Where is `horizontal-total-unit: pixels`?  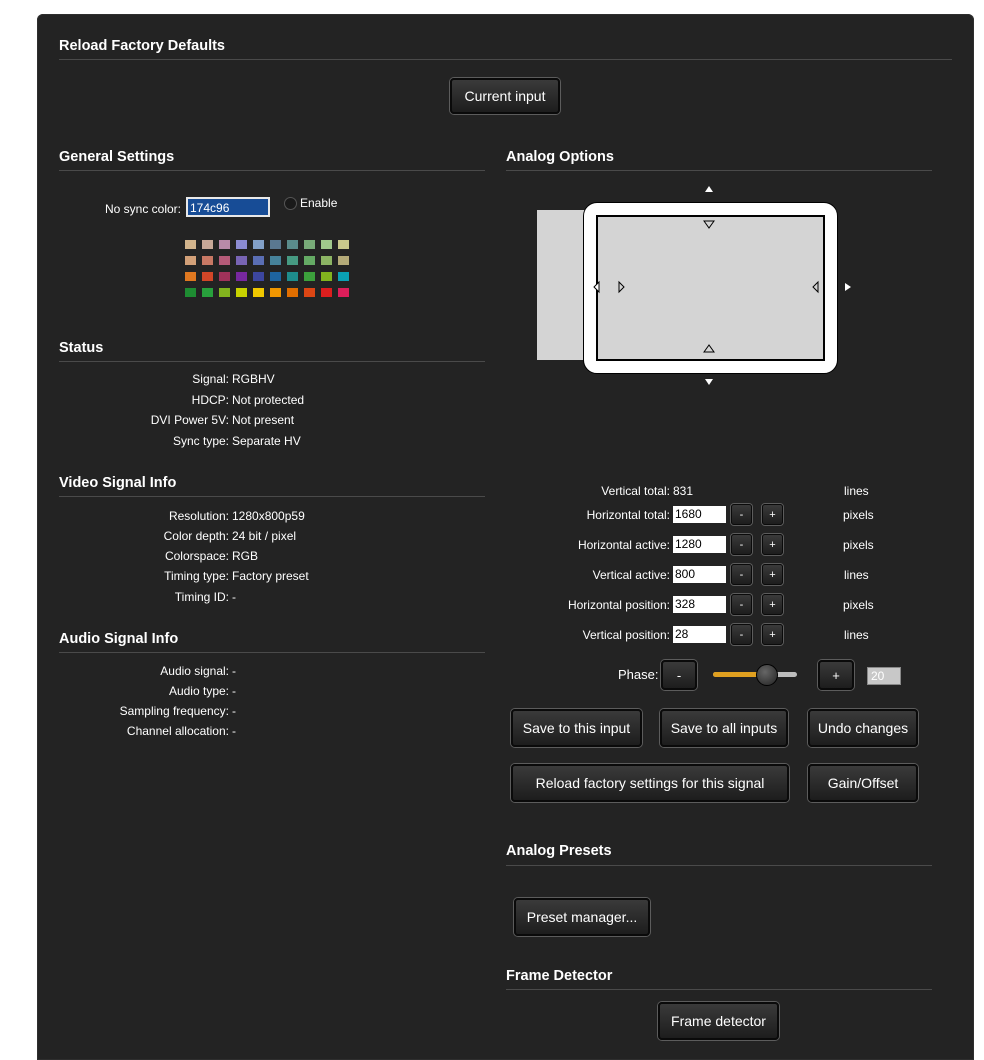
horizontal-total-unit: pixels is located at coordinates (858, 515).